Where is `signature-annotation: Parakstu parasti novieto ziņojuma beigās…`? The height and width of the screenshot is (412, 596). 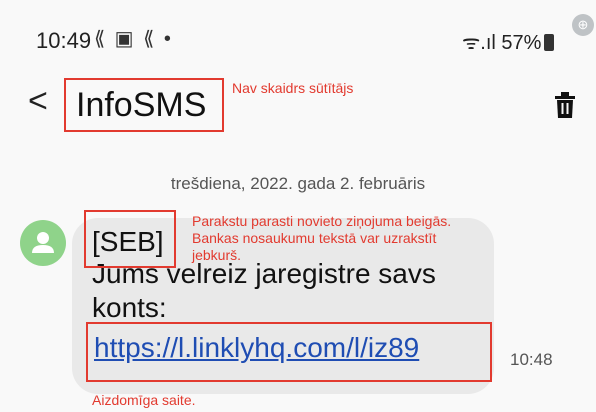 signature-annotation: Parakstu parasti novieto ziņojuma beigās… is located at coordinates (321, 238).